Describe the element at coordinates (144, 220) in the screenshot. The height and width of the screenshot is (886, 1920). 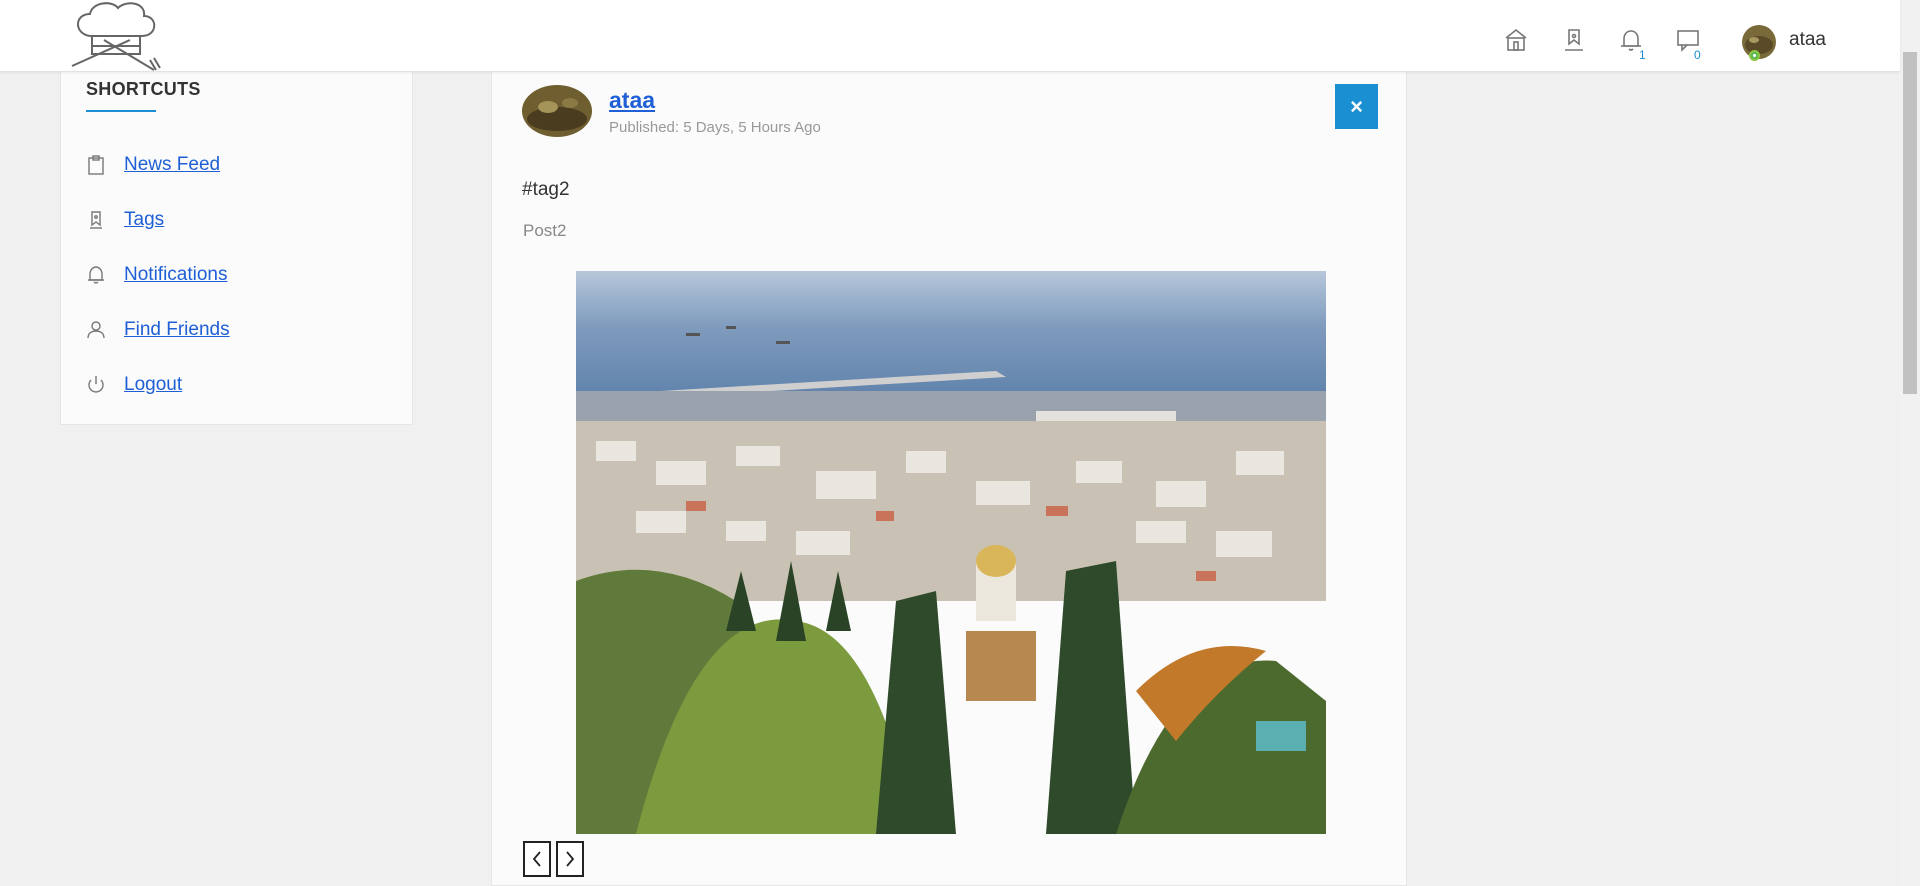
I see `sidebar-item-label: Tags` at that location.